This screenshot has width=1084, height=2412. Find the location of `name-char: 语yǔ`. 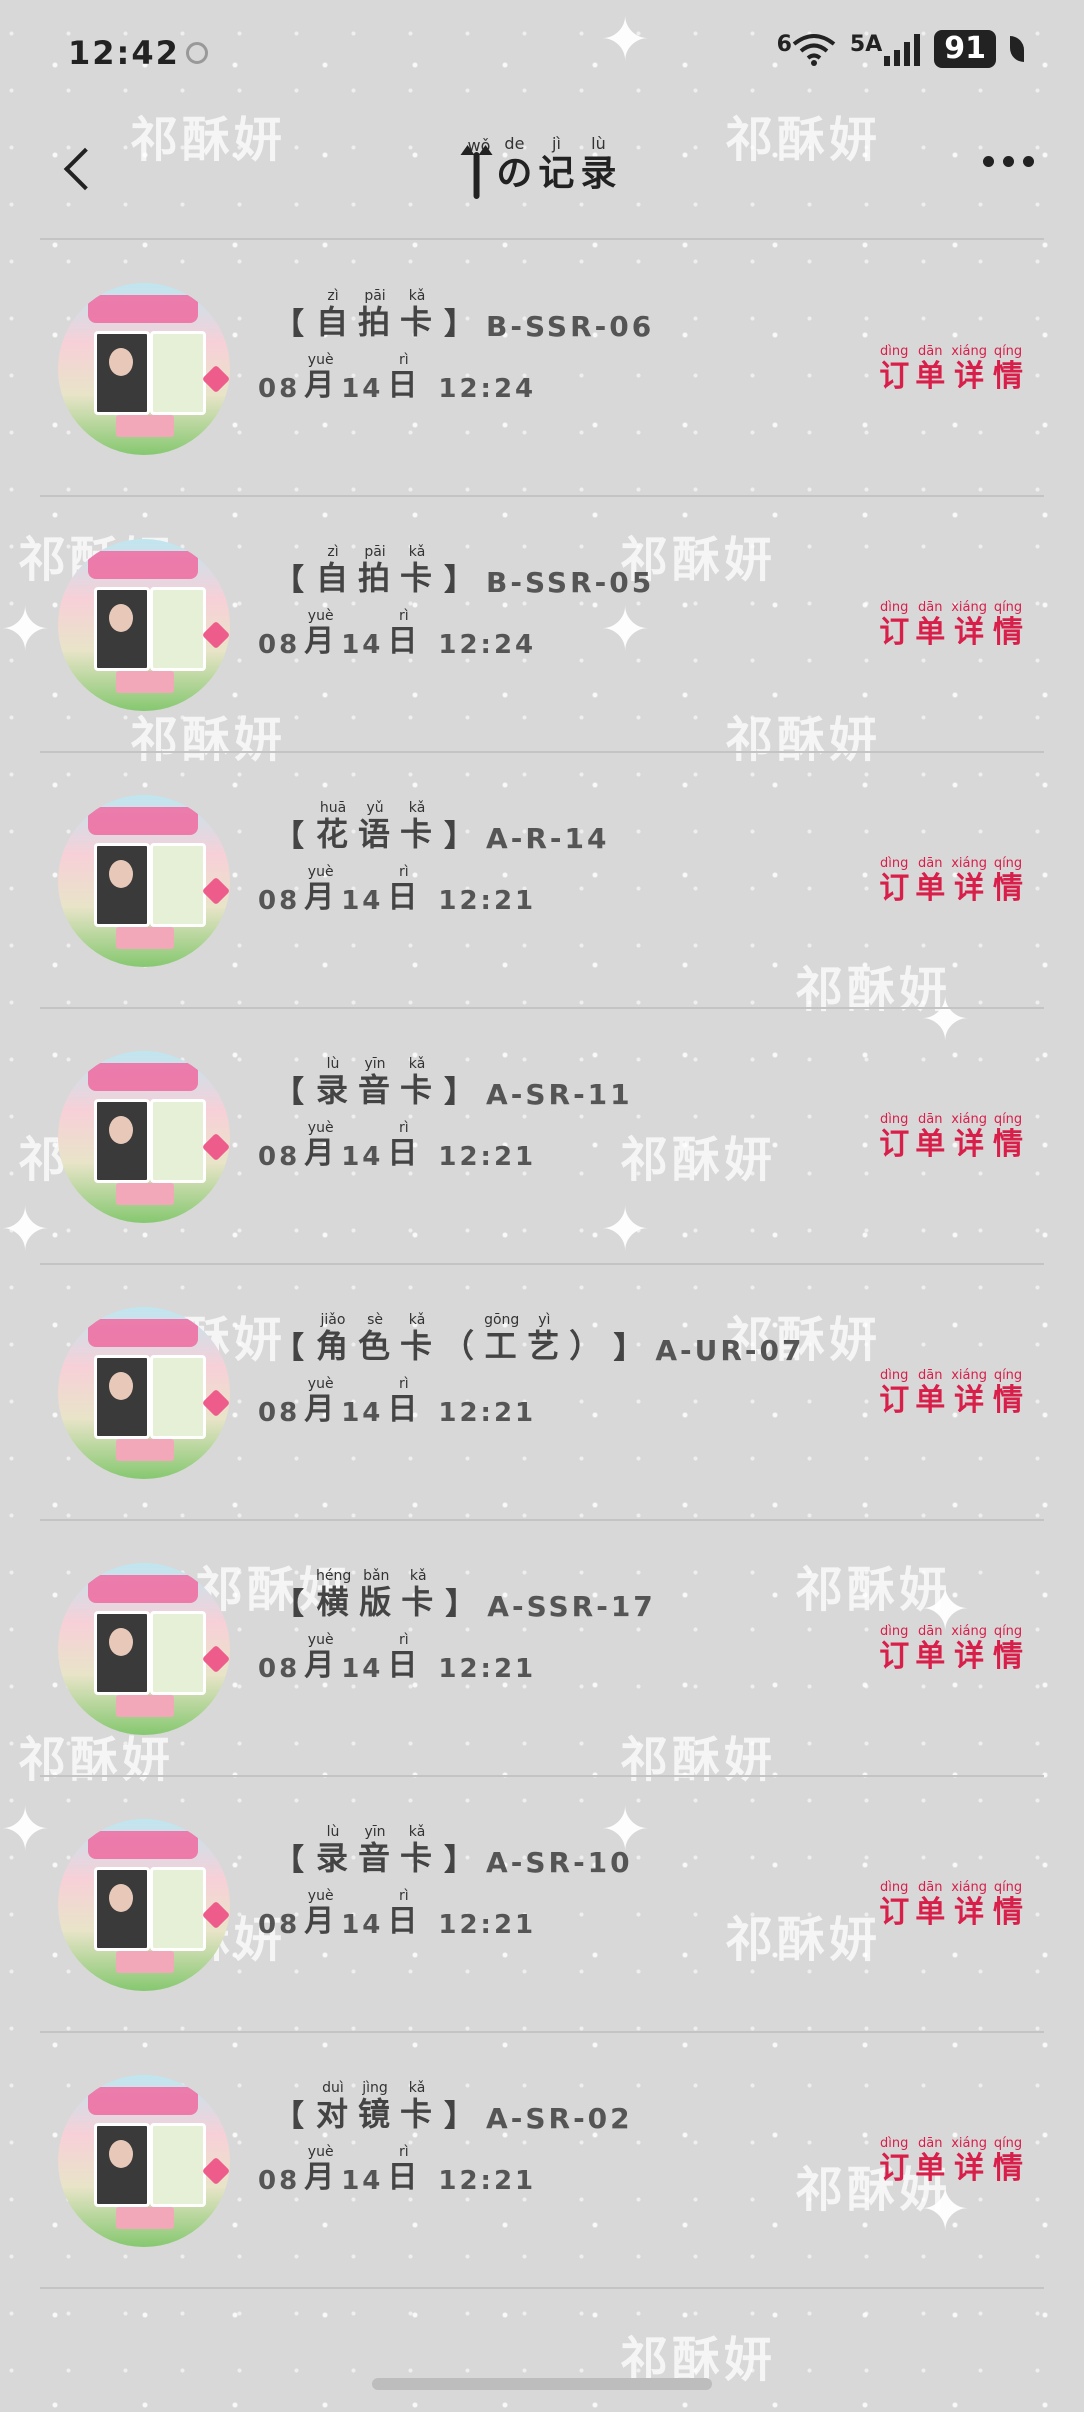

name-char: 语yǔ is located at coordinates (375, 826).